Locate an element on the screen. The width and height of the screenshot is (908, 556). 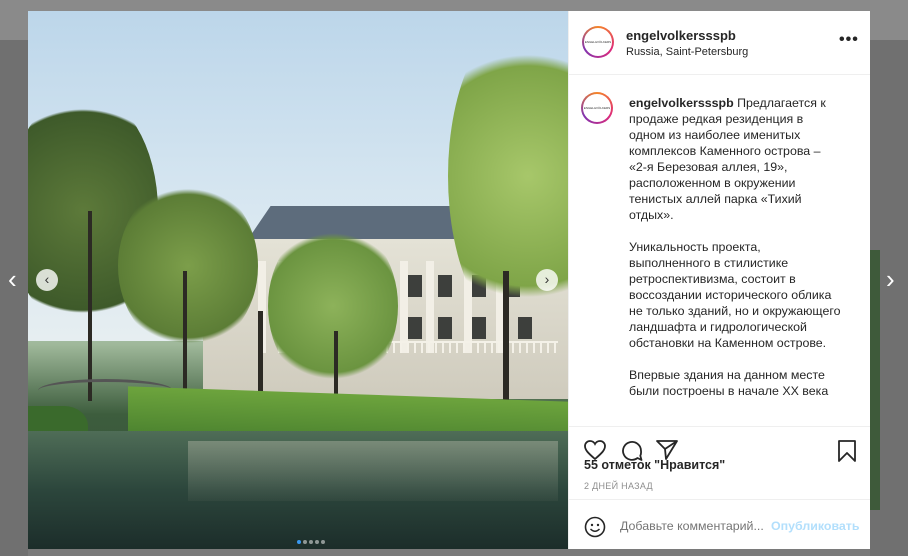
comment-input is located at coordinates (695, 526).